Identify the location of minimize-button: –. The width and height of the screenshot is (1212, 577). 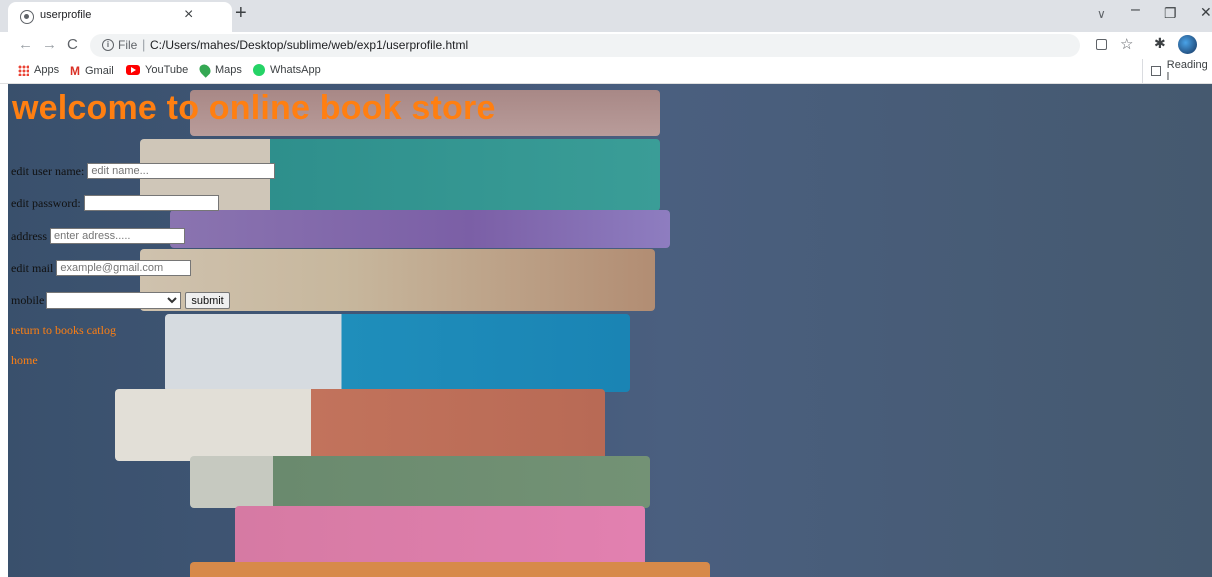
(1135, 10).